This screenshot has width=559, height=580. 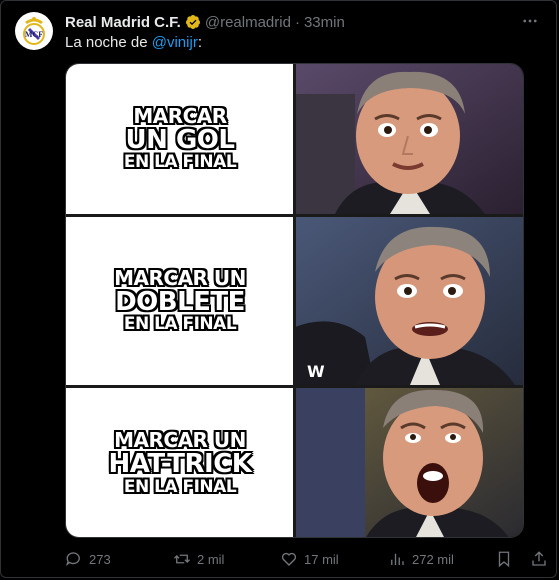 I want to click on reply-count: 273, so click(x=100, y=559).